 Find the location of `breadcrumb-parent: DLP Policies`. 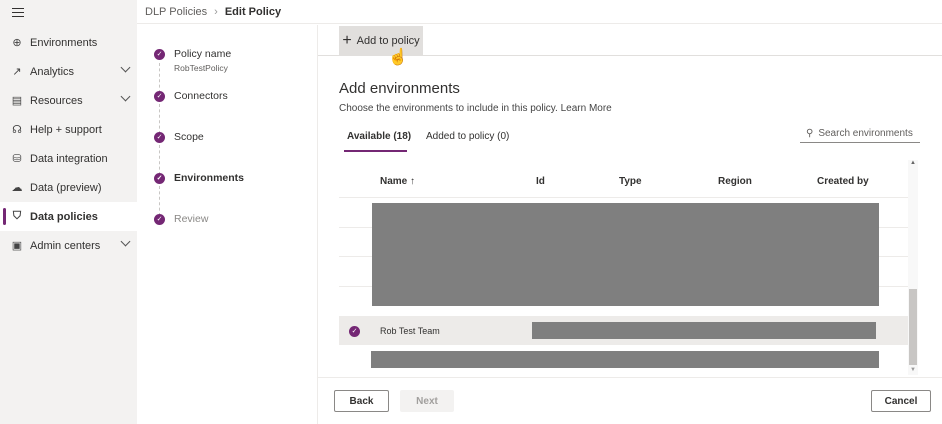

breadcrumb-parent: DLP Policies is located at coordinates (176, 12).